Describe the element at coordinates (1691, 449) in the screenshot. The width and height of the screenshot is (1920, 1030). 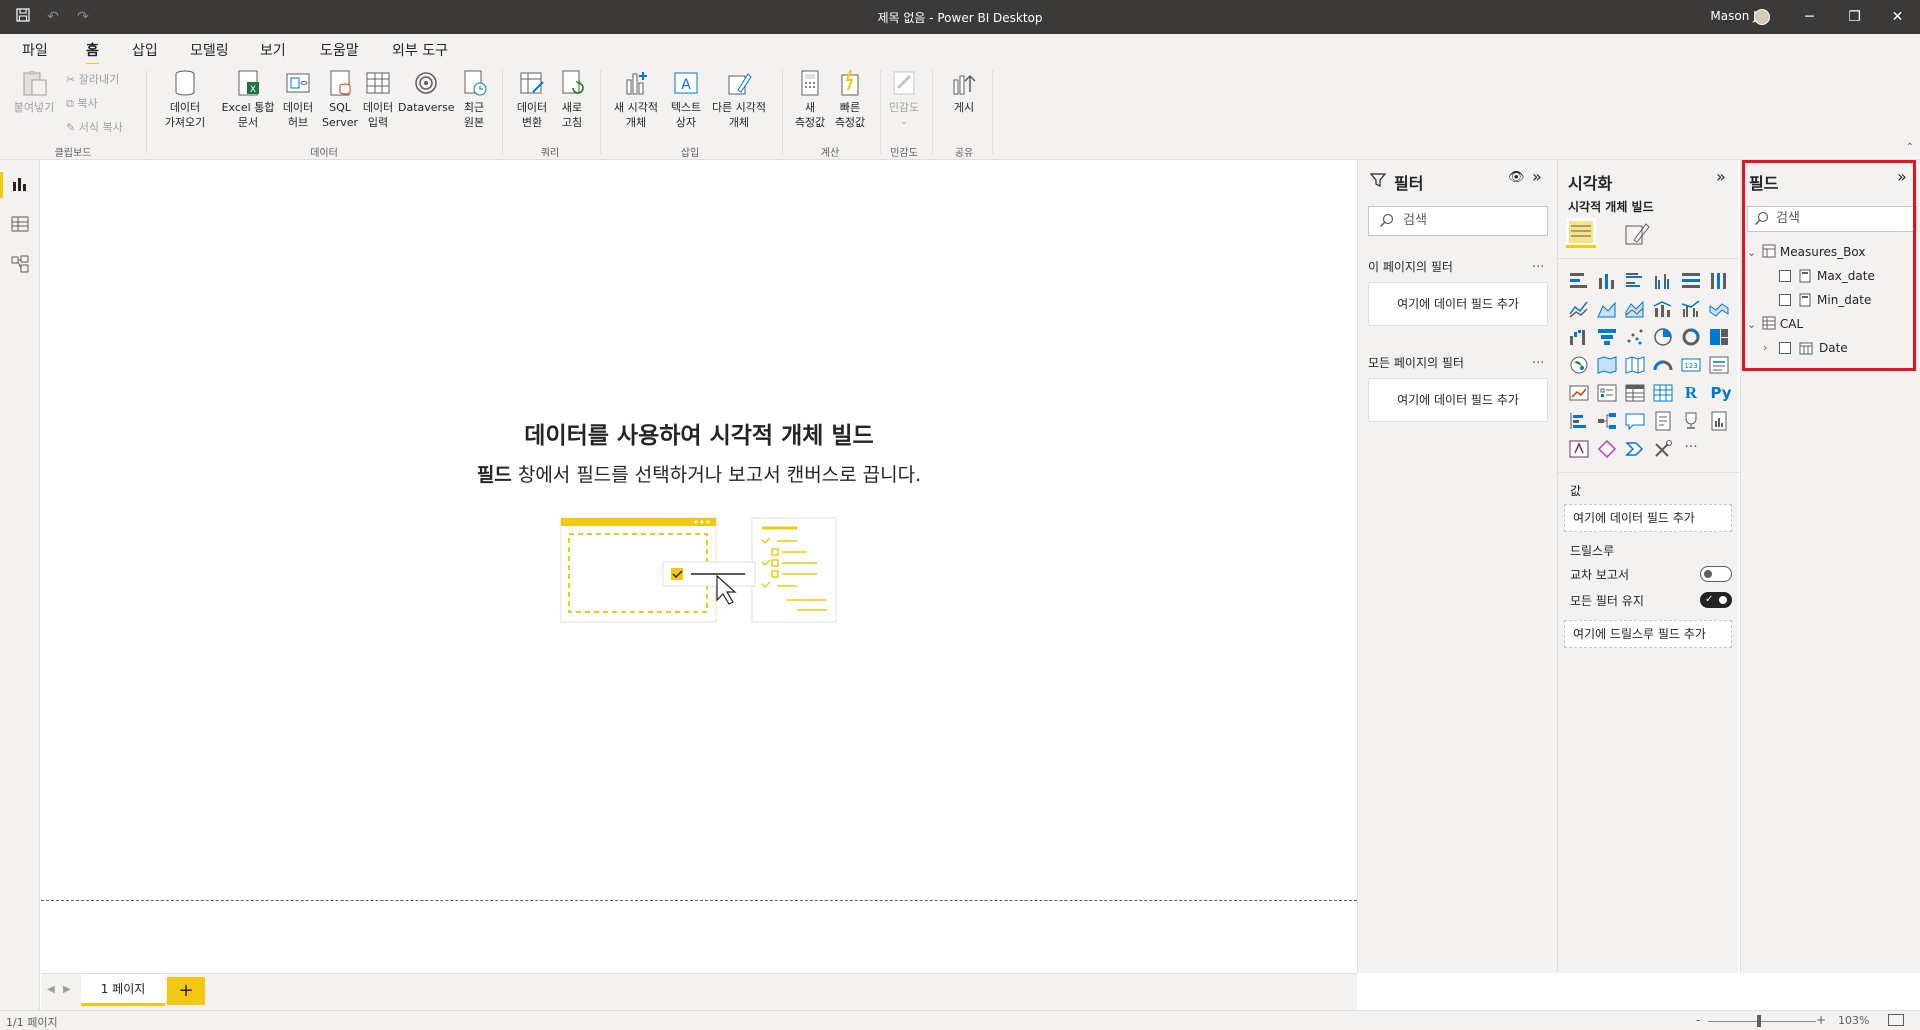
I see `more-visuals-ellipsis-icon: ···` at that location.